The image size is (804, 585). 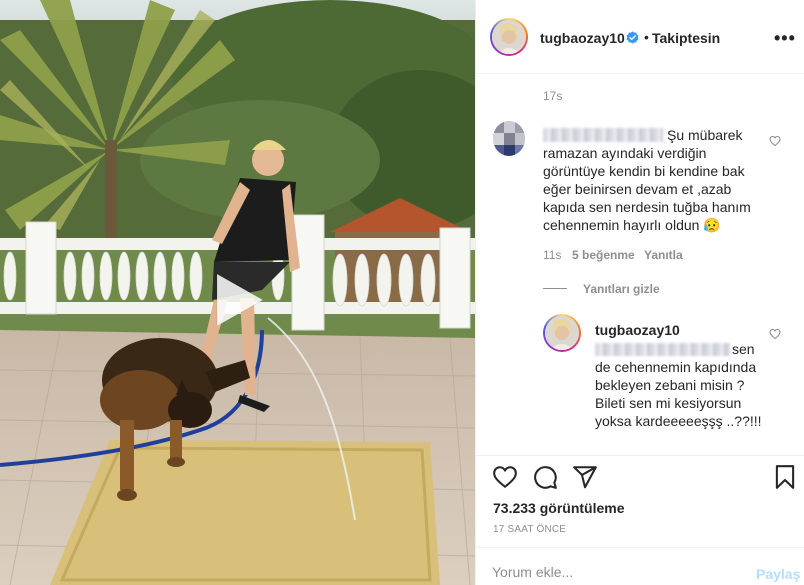 What do you see at coordinates (529, 529) in the screenshot?
I see `post-timestamp: 17 SAAT ÖNCE` at bounding box center [529, 529].